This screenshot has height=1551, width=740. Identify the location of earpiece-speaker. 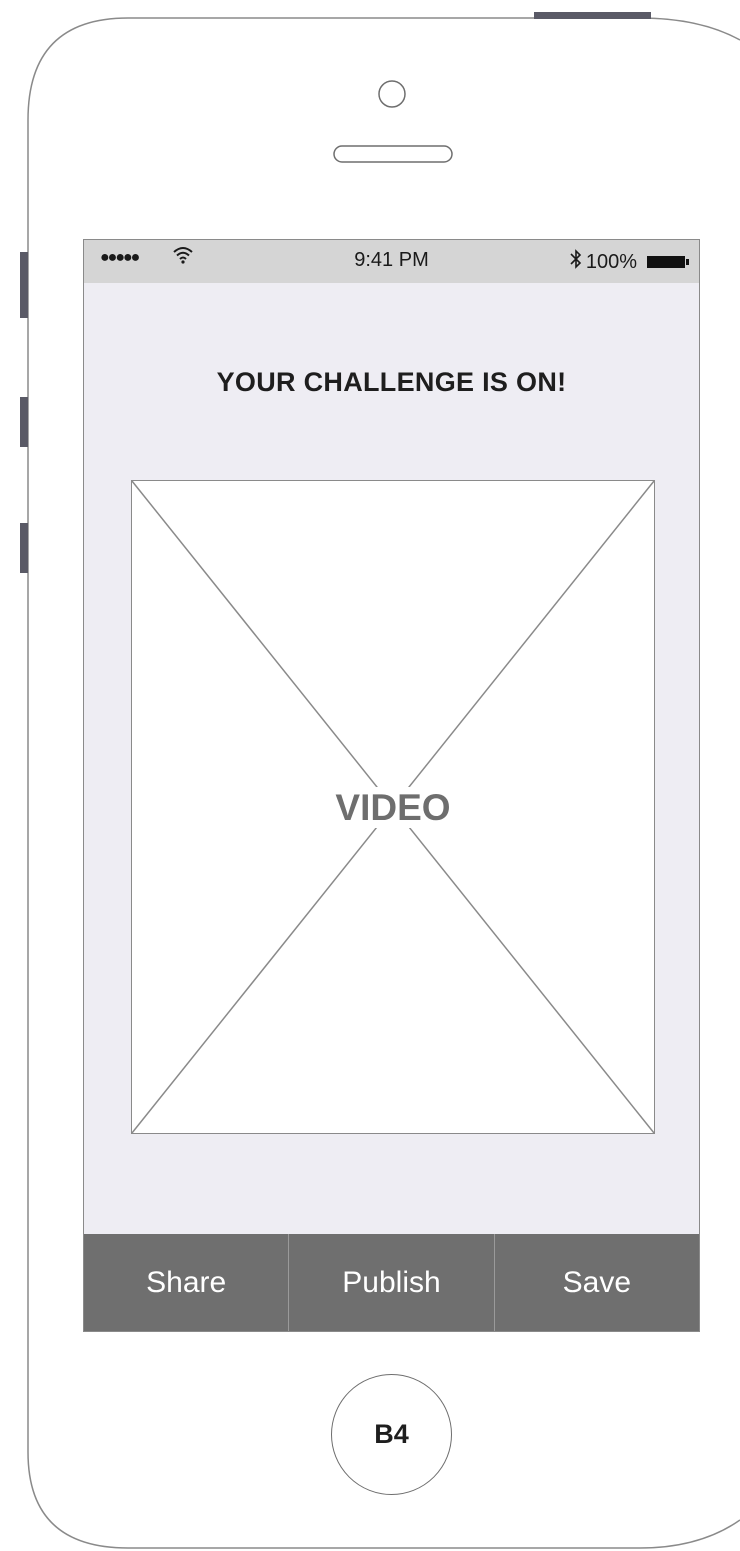
(393, 154).